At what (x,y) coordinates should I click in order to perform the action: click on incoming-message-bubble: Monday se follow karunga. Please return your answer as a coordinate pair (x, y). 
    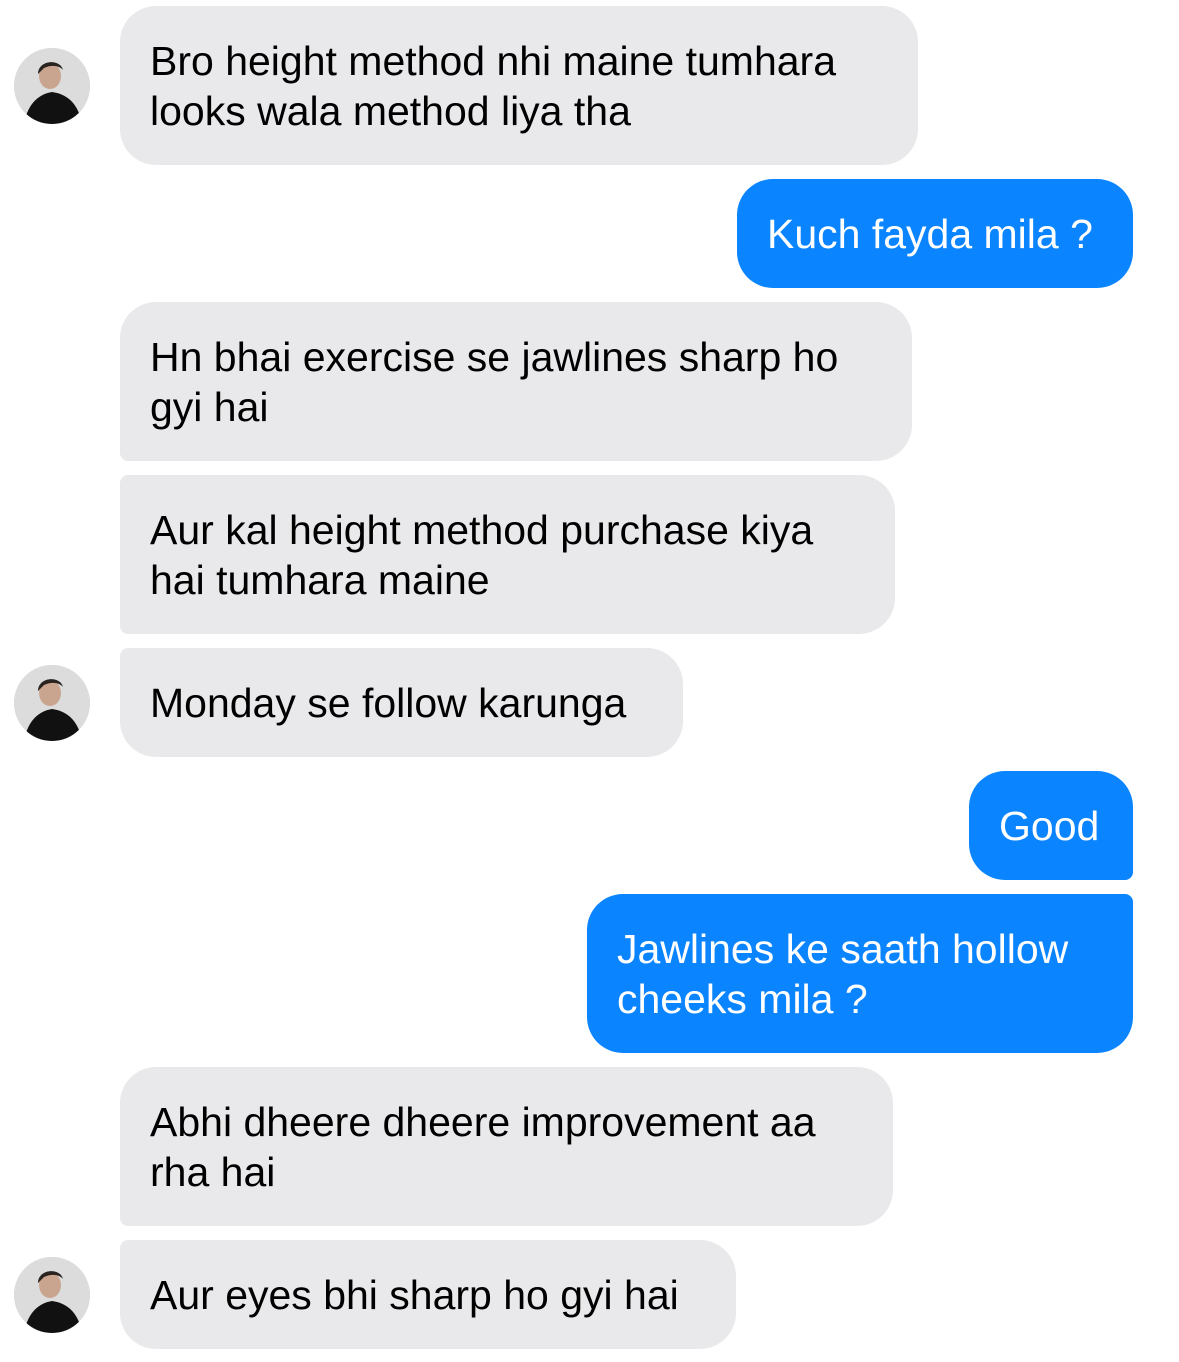
    Looking at the image, I should click on (401, 702).